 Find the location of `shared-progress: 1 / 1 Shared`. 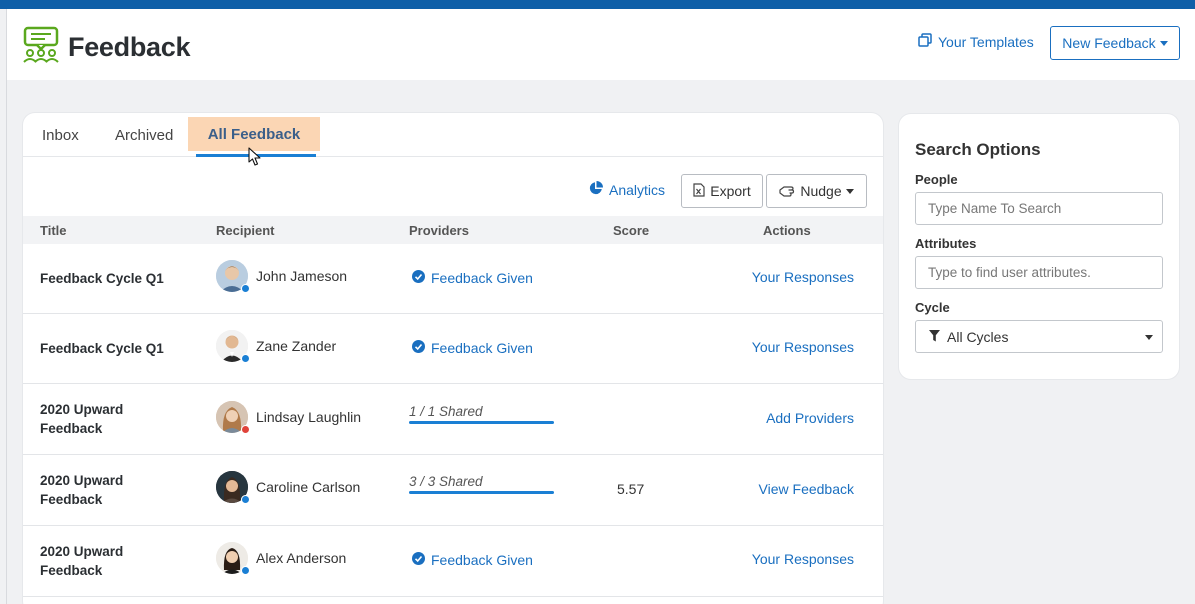

shared-progress: 1 / 1 Shared is located at coordinates (481, 414).